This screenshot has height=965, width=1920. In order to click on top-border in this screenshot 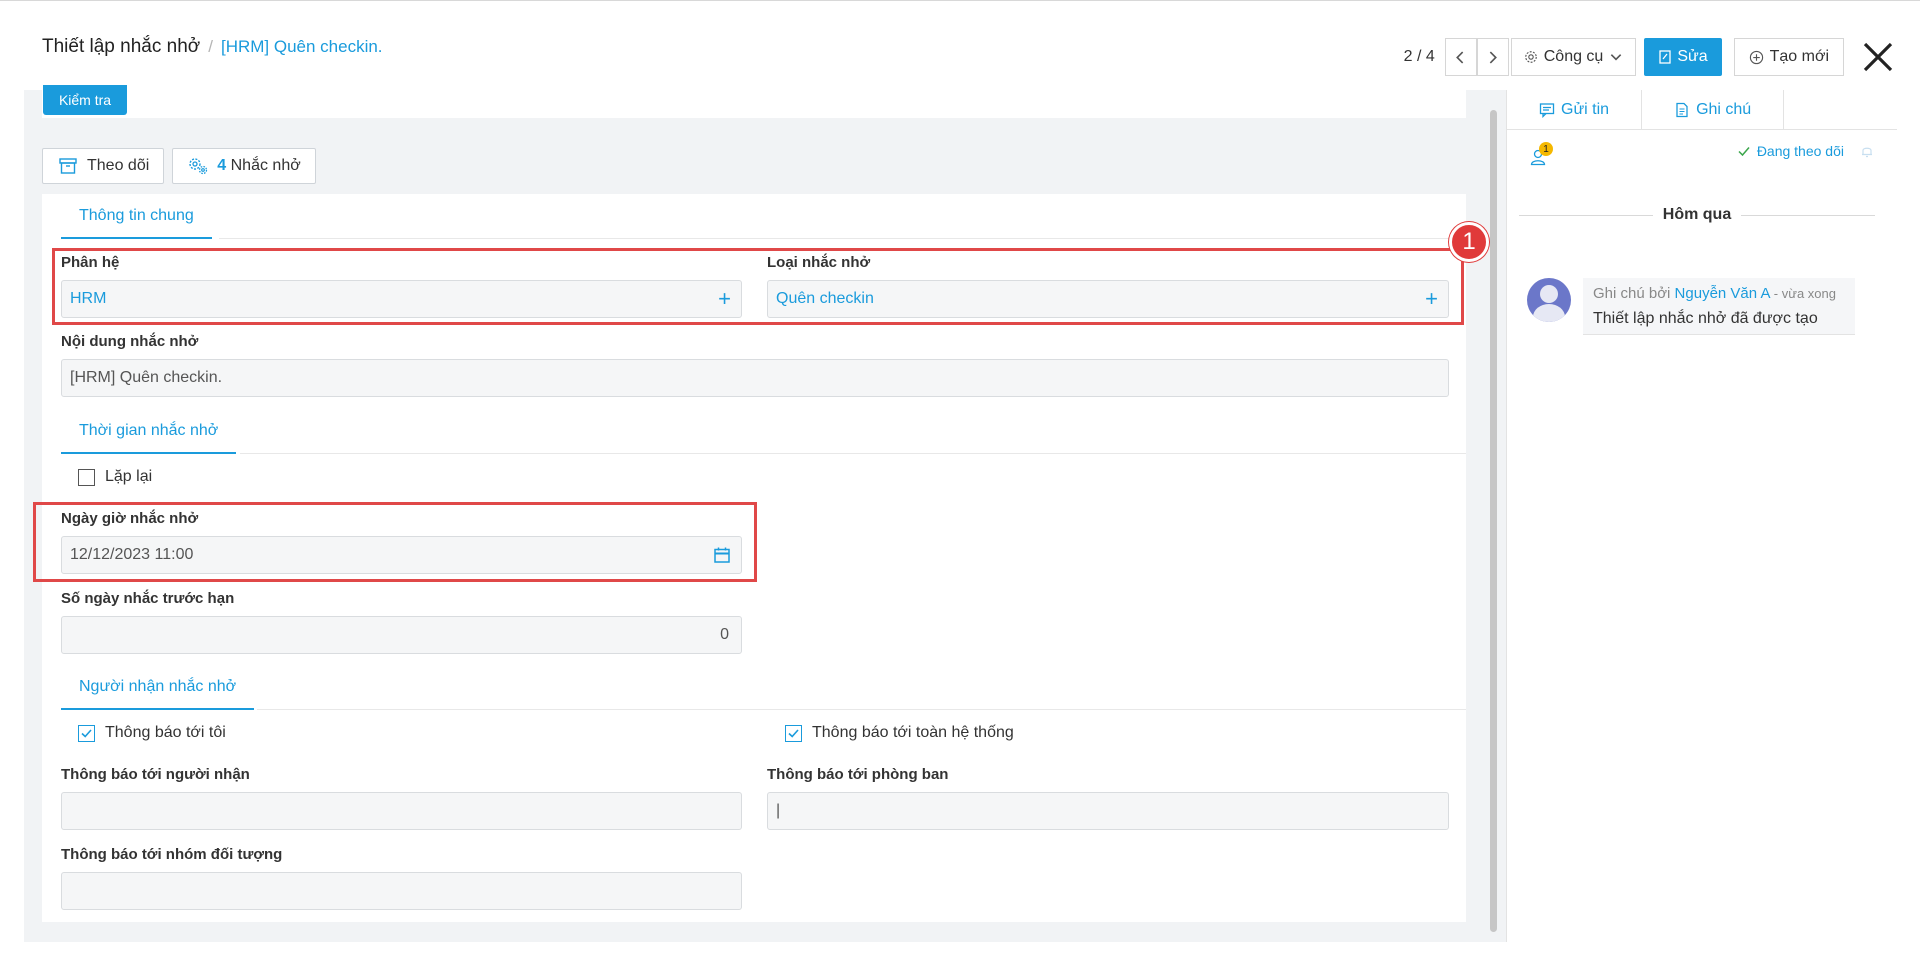, I will do `click(960, 0)`.